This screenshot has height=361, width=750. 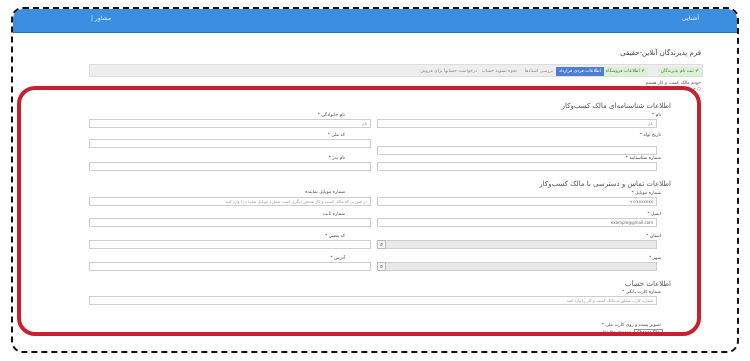 I want to click on page-title: فرم پذیرندگان آنلاین-حقیقی, so click(x=660, y=53).